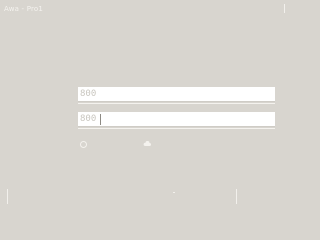  Describe the element at coordinates (176, 128) in the screenshot. I see `value-input-2-underline` at that location.